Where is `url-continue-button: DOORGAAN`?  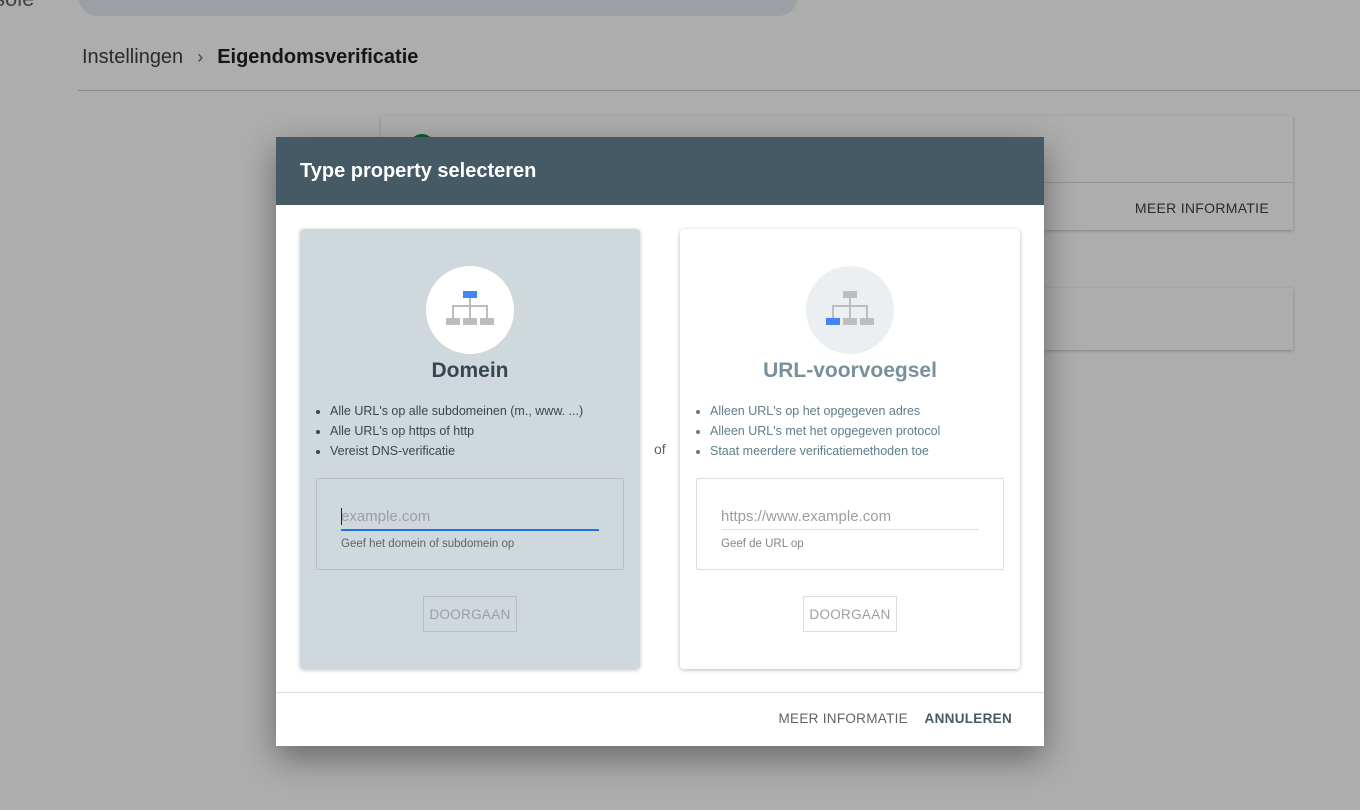
url-continue-button: DOORGAAN is located at coordinates (850, 614).